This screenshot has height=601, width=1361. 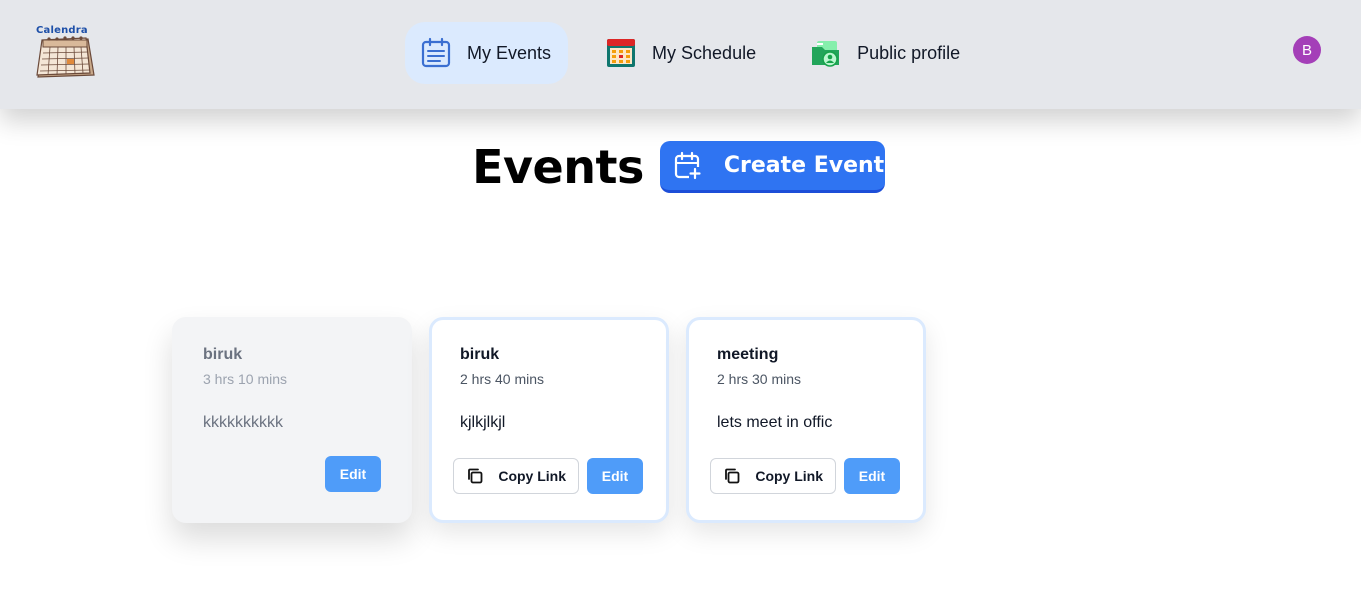 What do you see at coordinates (748, 354) in the screenshot?
I see `event-name: meeting` at bounding box center [748, 354].